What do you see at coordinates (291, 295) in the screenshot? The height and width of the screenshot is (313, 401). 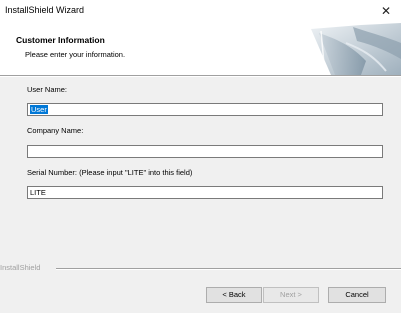 I see `next-button: Next >` at bounding box center [291, 295].